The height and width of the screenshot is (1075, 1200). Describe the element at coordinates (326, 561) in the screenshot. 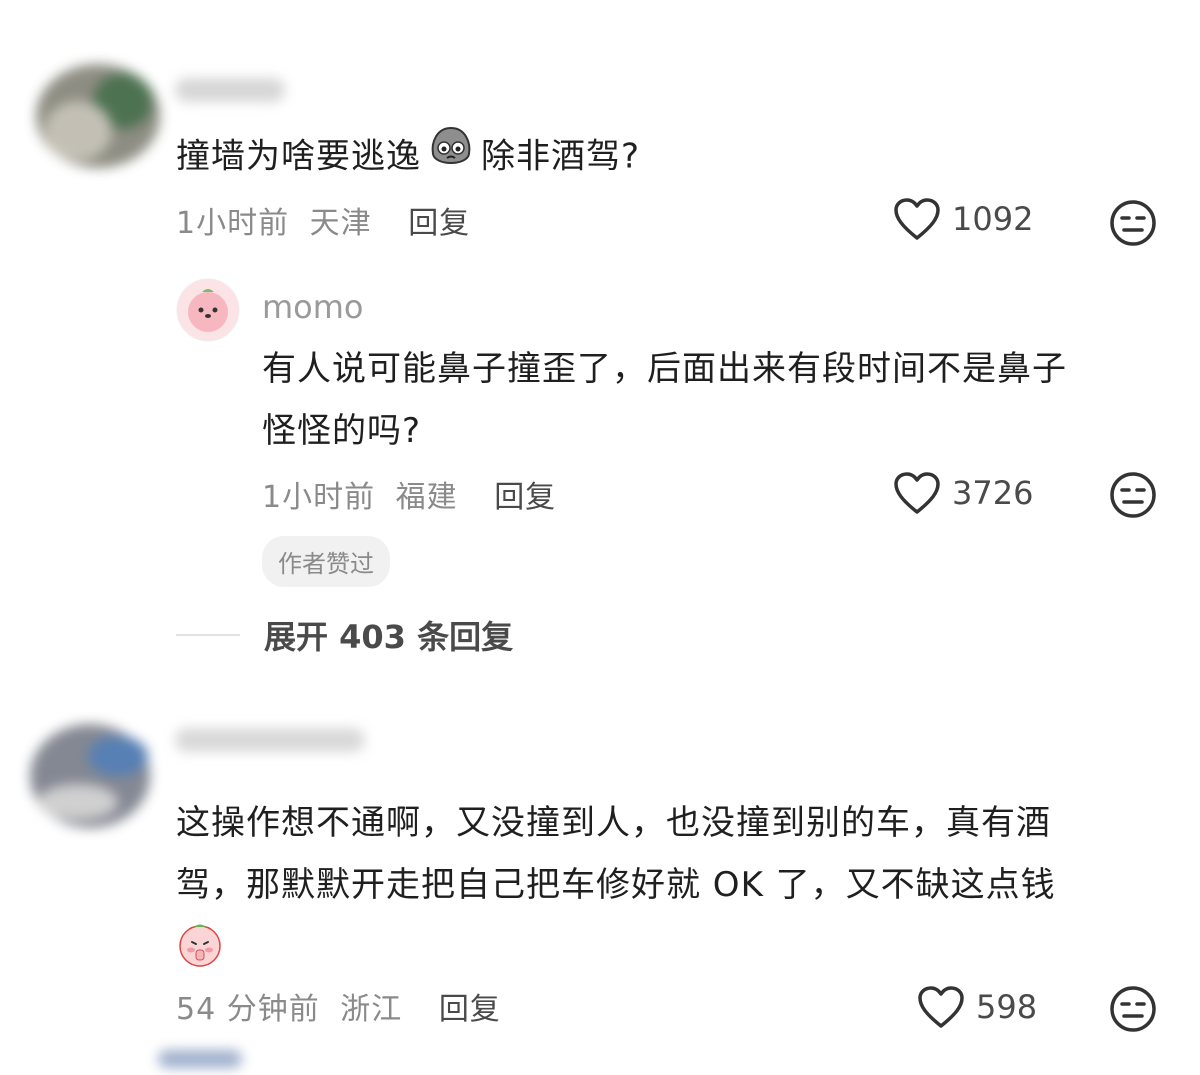

I see `author-liked-badge: 作者赞过` at that location.